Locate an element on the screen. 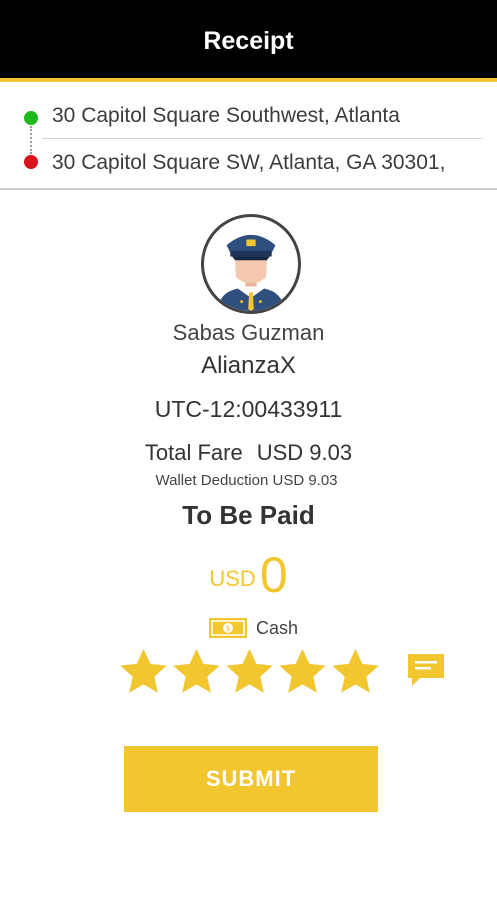 This screenshot has width=497, height=900. total-fare: Total Fare USD 9.03 is located at coordinates (248, 453).